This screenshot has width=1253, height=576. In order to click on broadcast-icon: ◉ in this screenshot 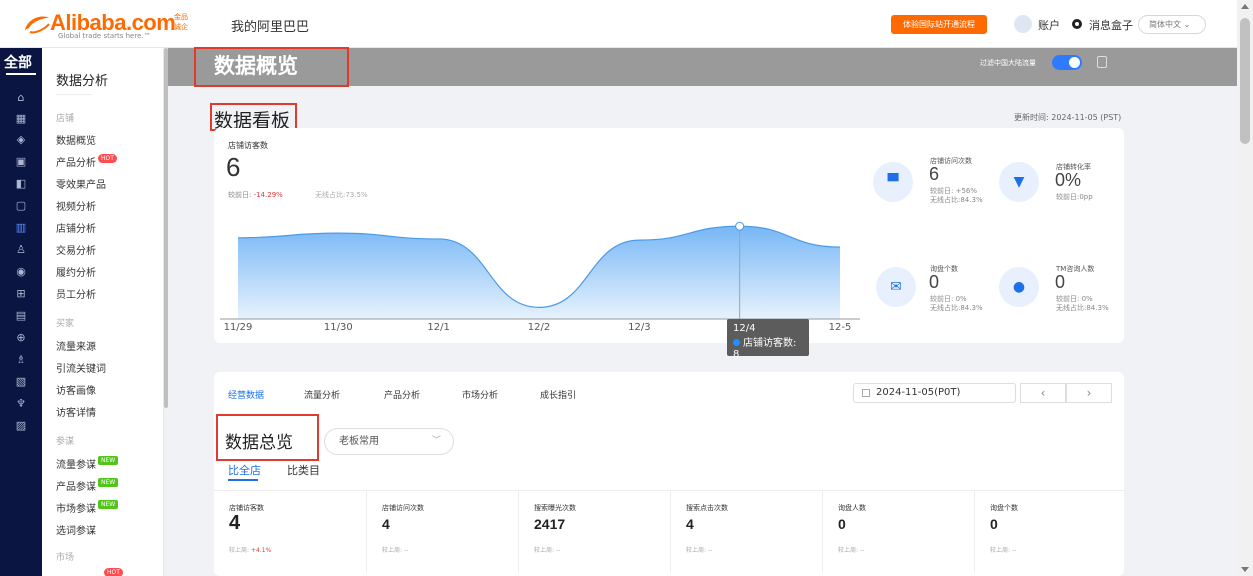, I will do `click(21, 272)`.